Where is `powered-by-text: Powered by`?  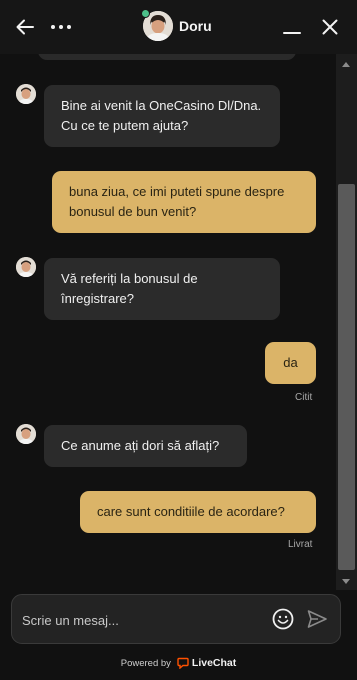
powered-by-text: Powered by is located at coordinates (145, 663).